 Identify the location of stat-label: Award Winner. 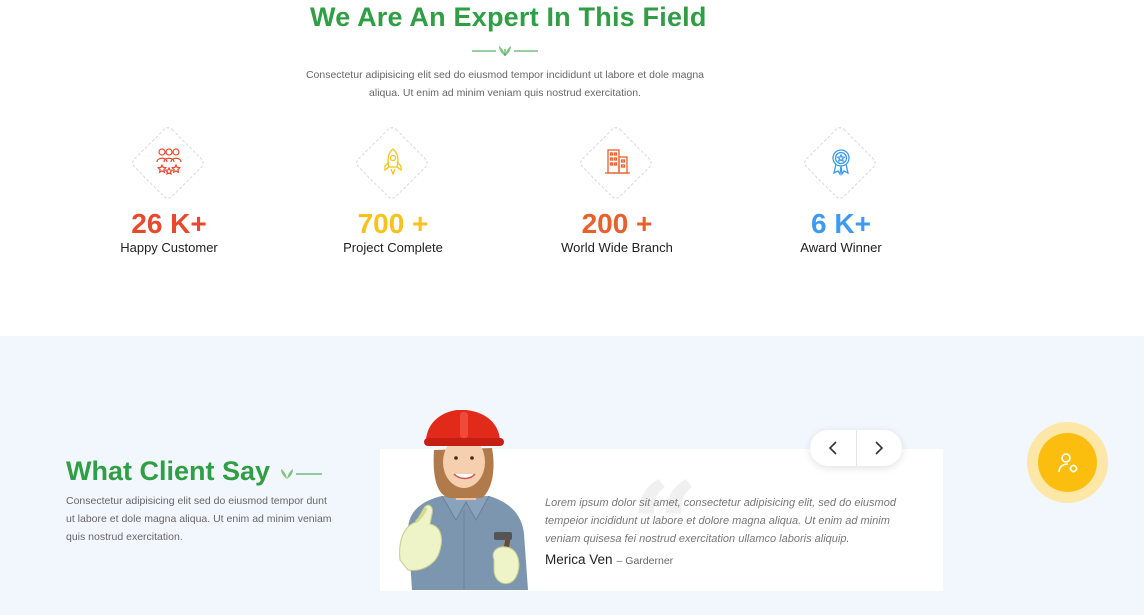
(841, 247).